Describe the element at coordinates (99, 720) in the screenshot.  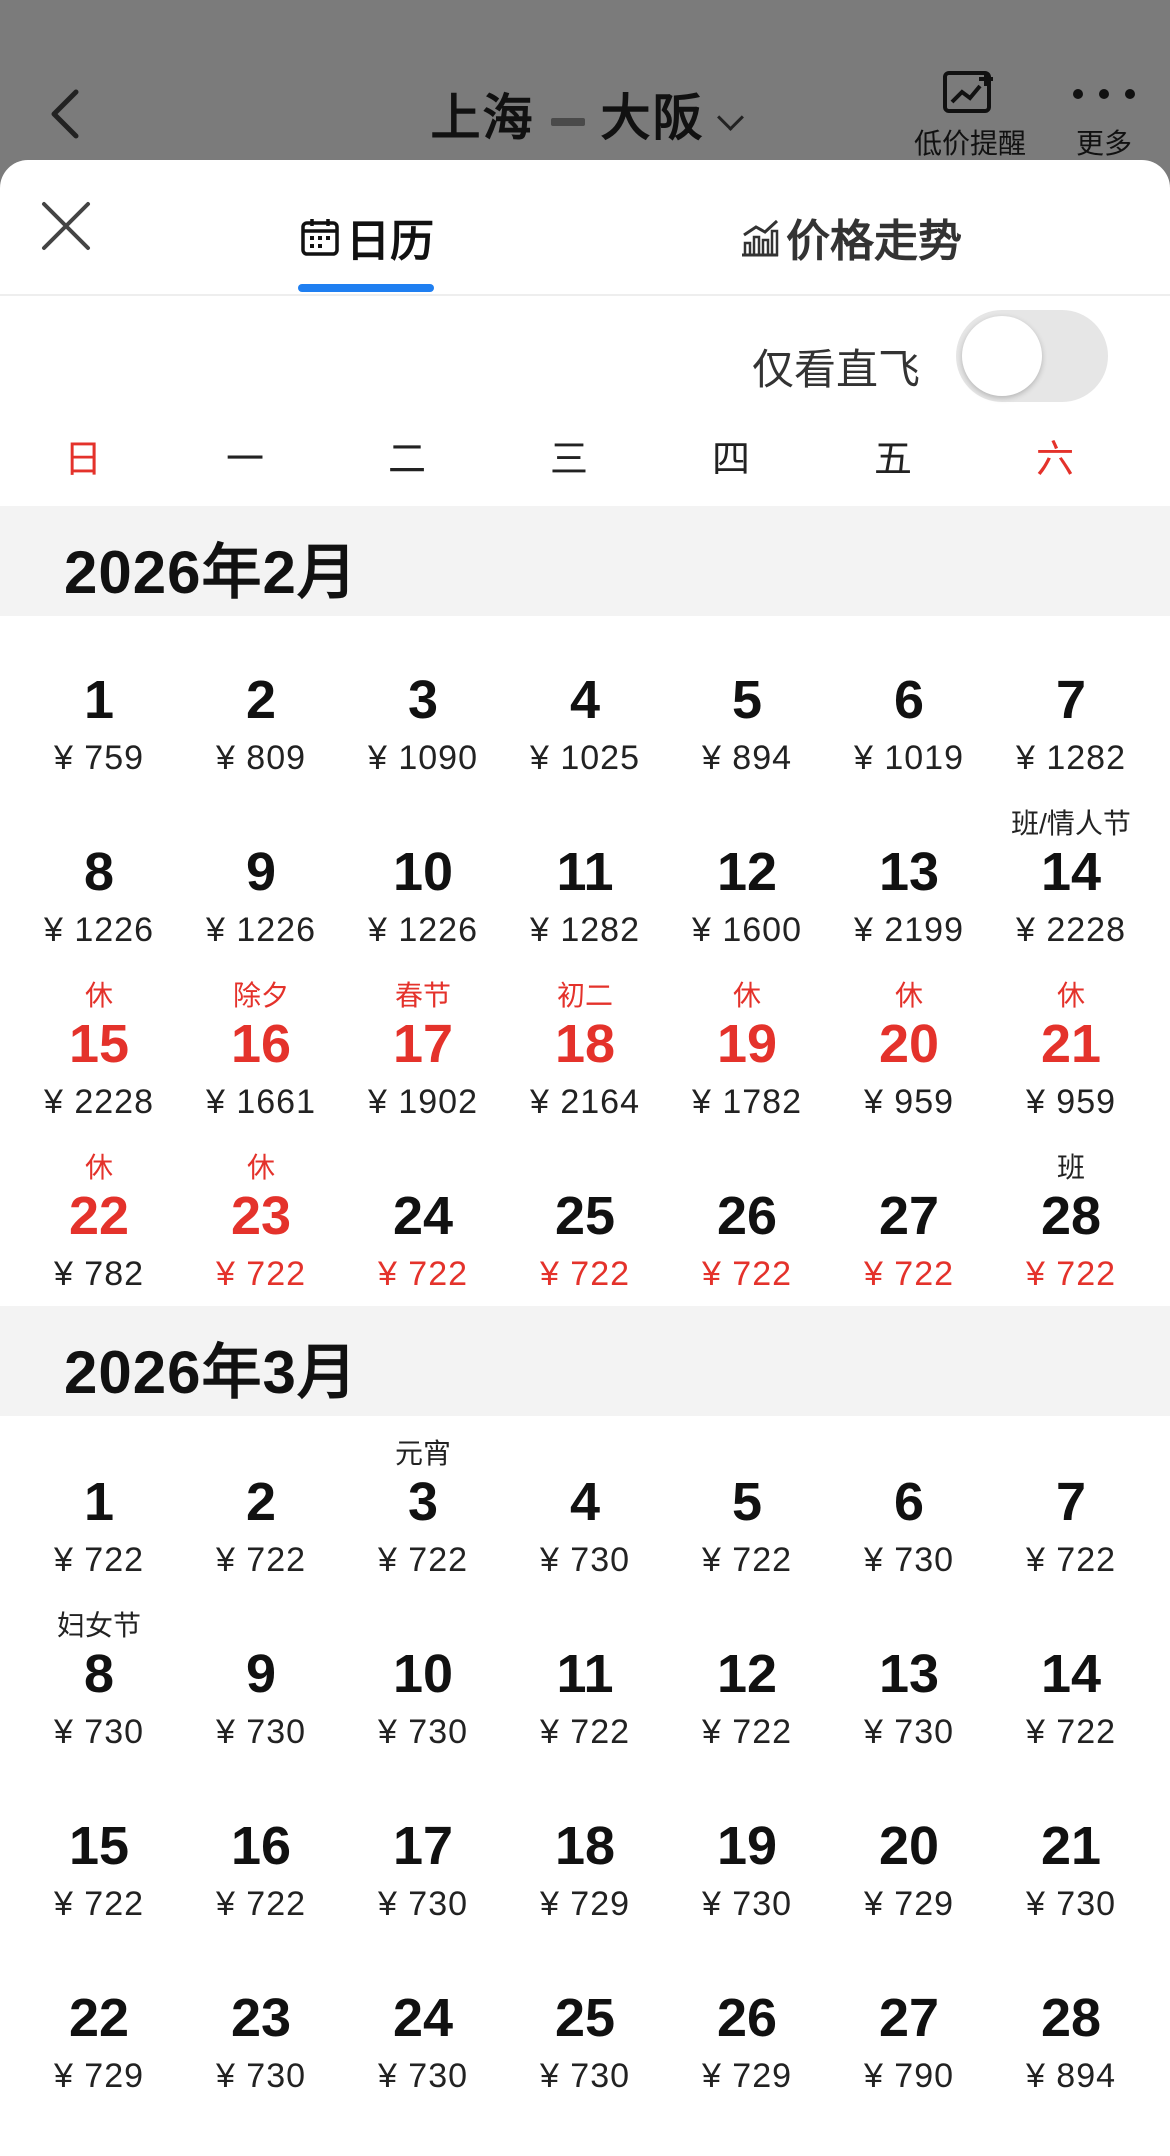
I see `calendar-day-cell: 1 ¥ 759` at that location.